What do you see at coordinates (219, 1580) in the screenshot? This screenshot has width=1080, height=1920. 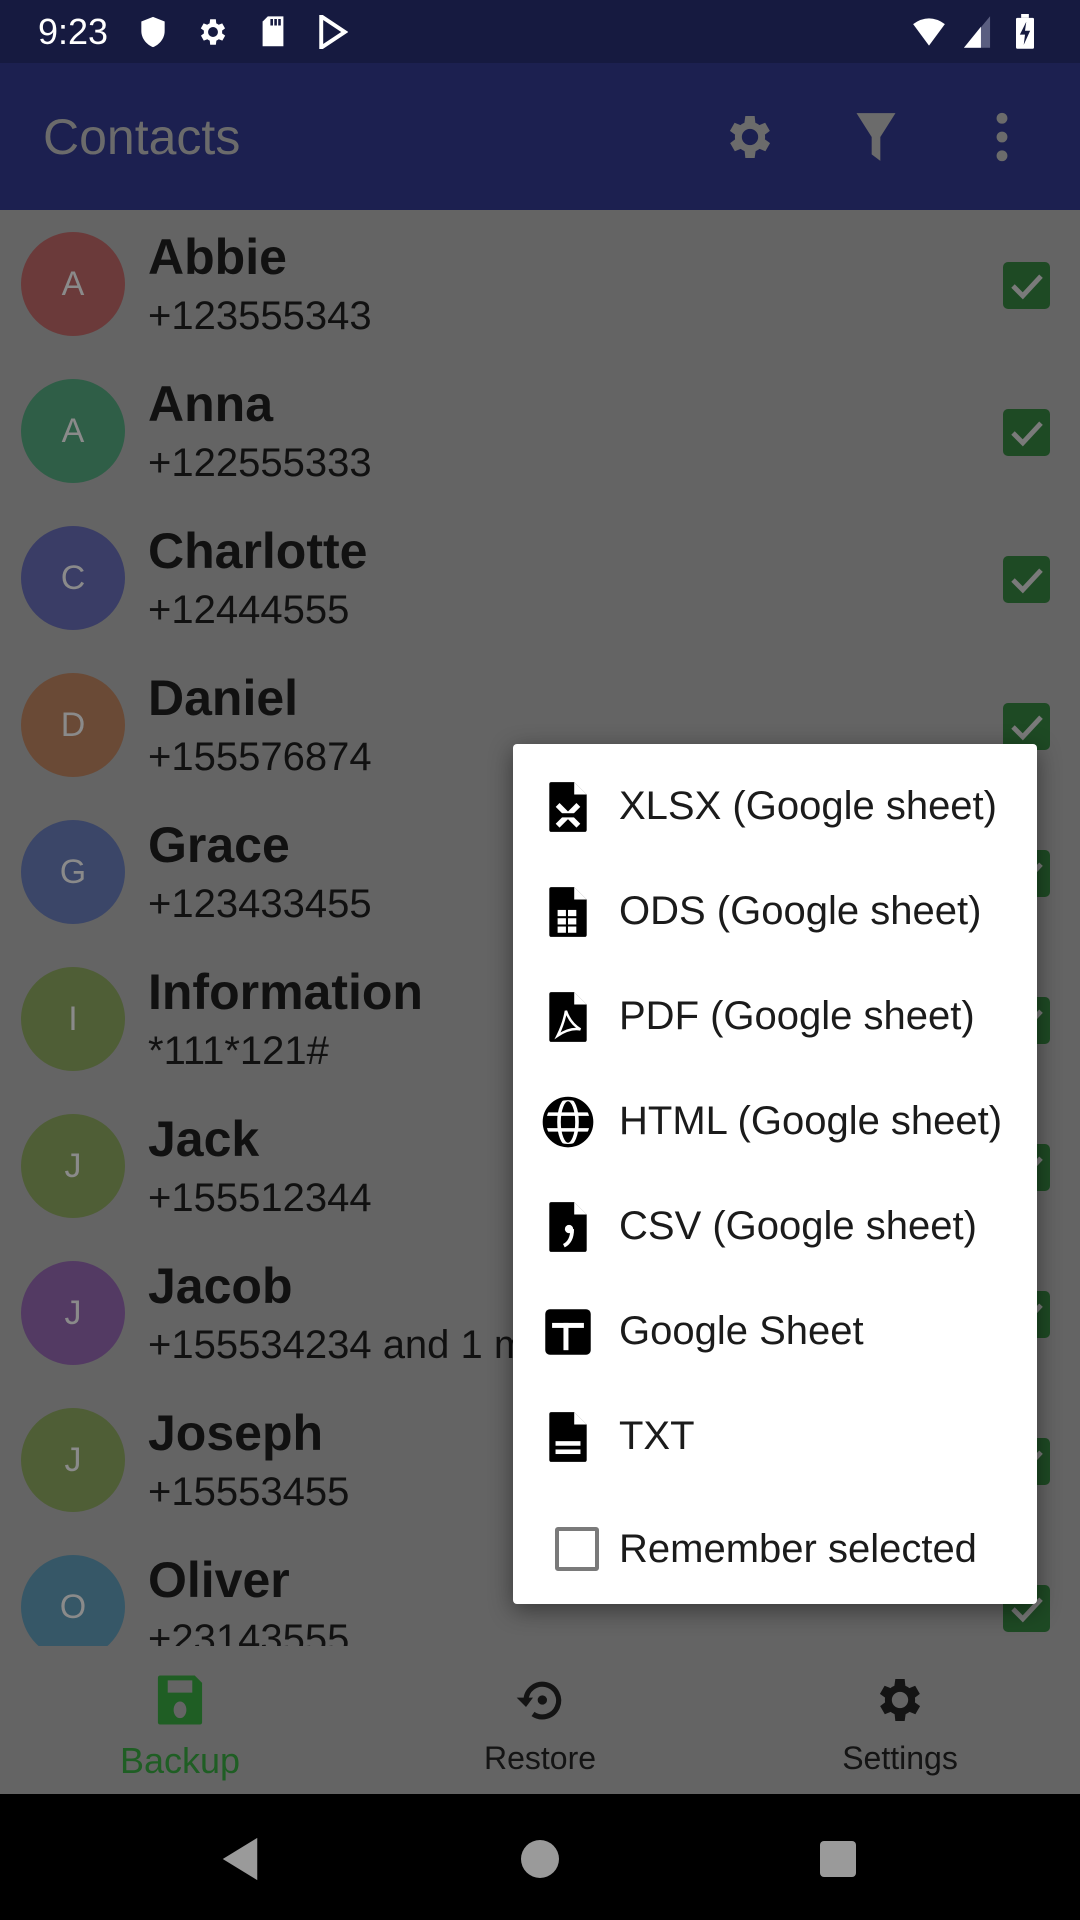 I see `contact-name: Oliver` at bounding box center [219, 1580].